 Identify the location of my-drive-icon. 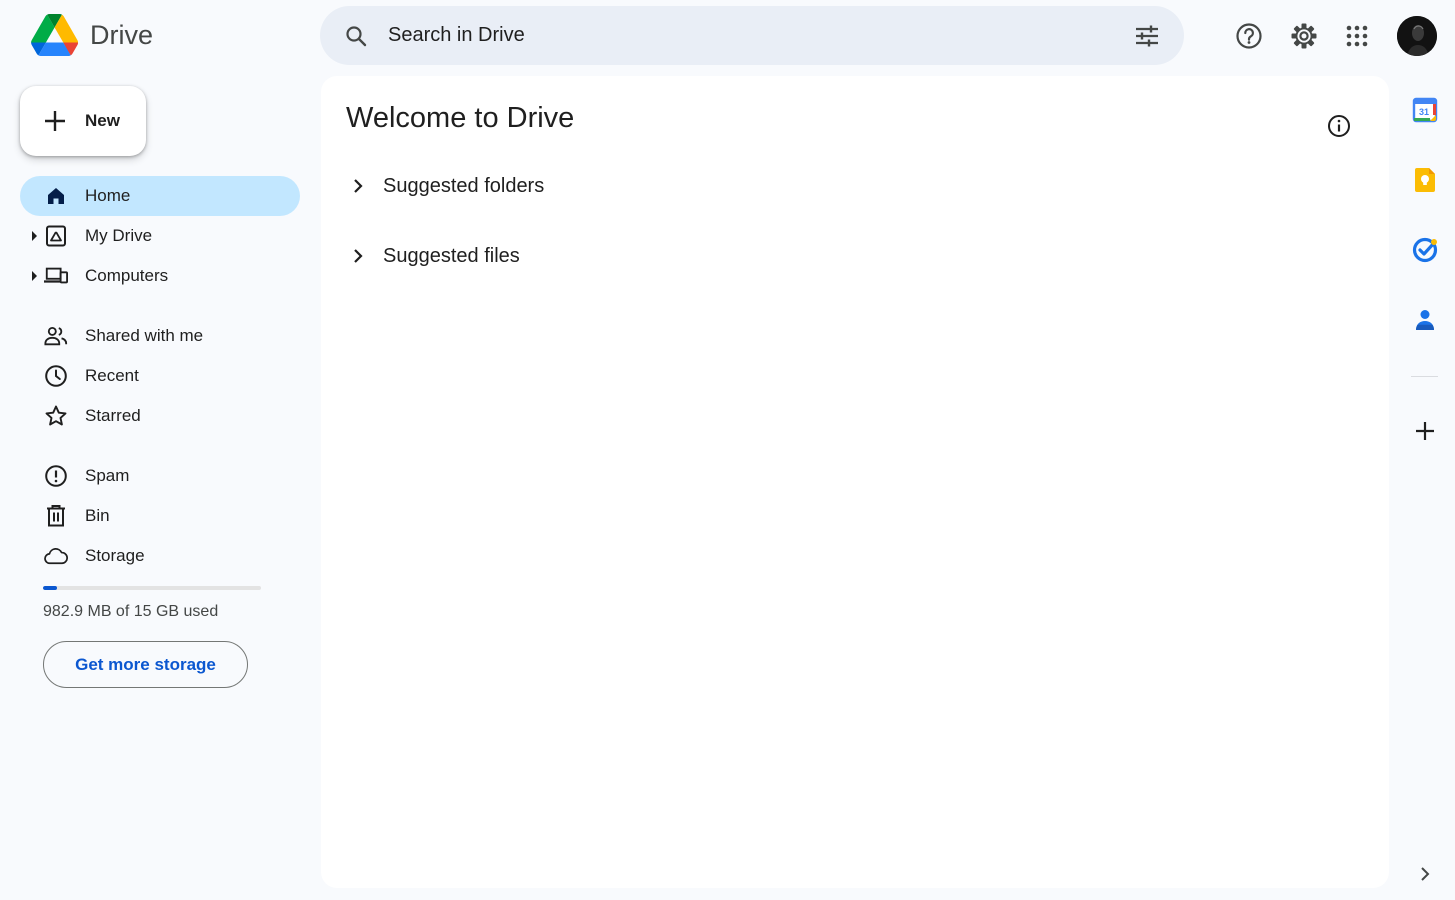
(56, 236).